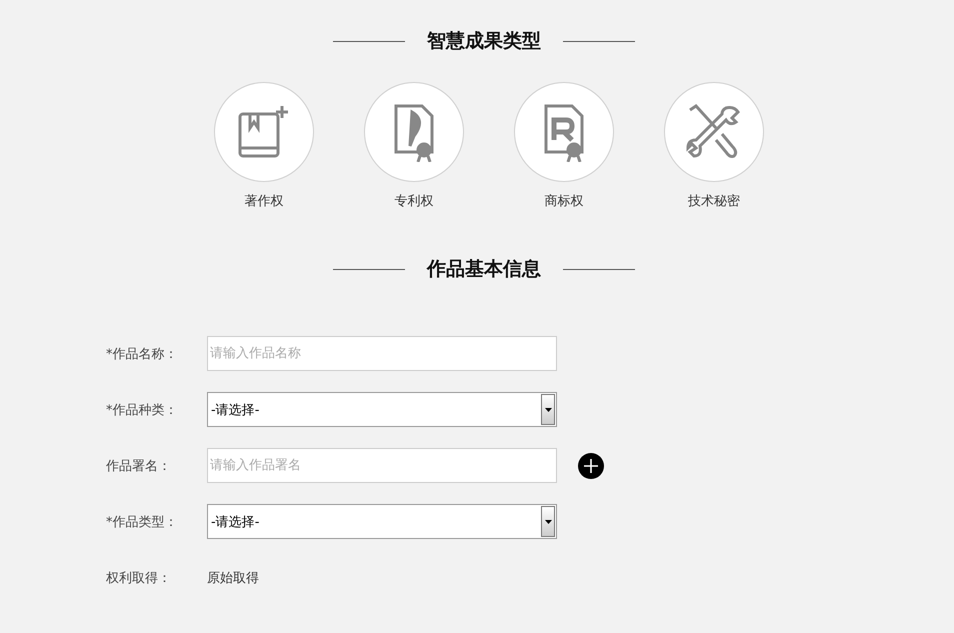  I want to click on type-label: 著作权, so click(264, 201).